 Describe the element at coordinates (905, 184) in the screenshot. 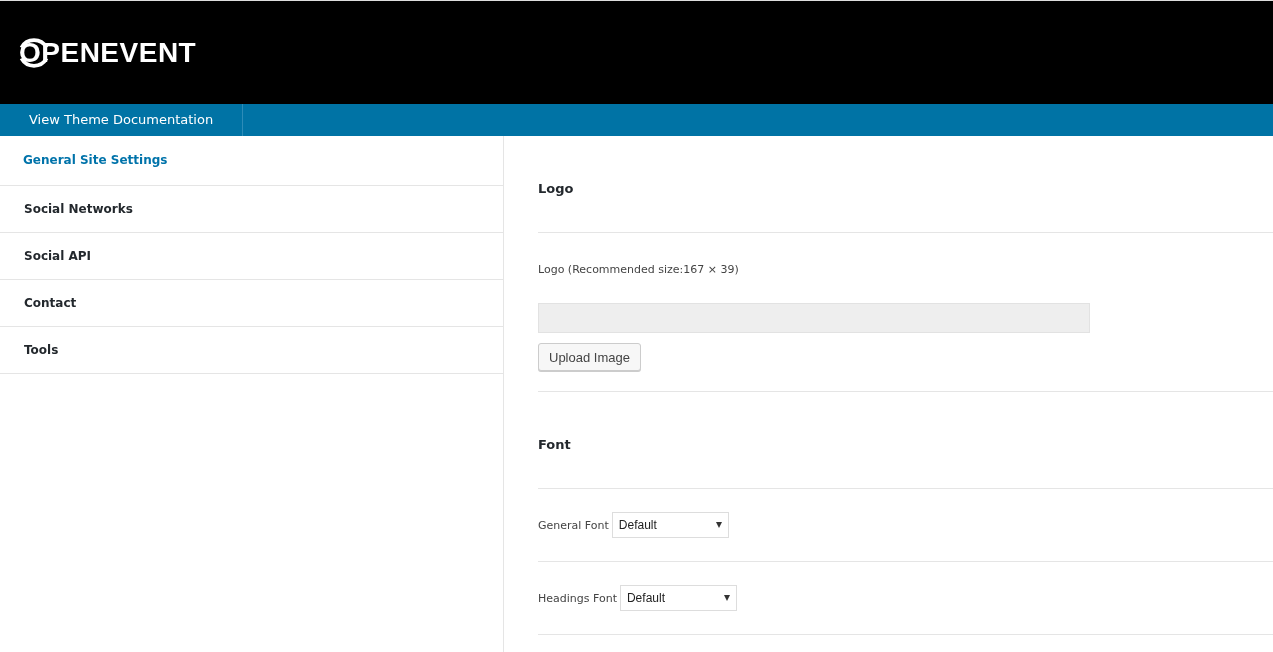

I see `section-heading: Logo` at that location.